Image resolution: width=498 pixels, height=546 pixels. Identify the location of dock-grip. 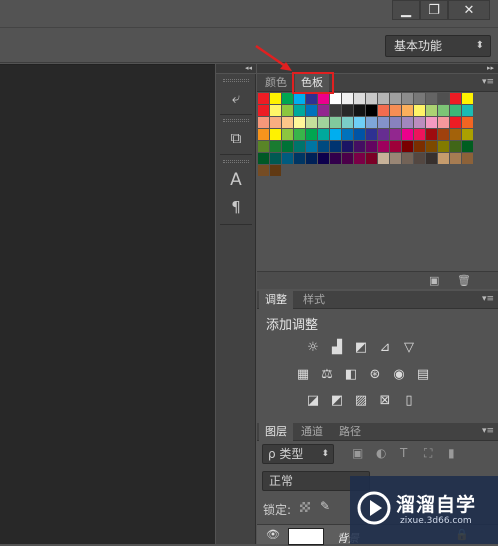
(236, 120).